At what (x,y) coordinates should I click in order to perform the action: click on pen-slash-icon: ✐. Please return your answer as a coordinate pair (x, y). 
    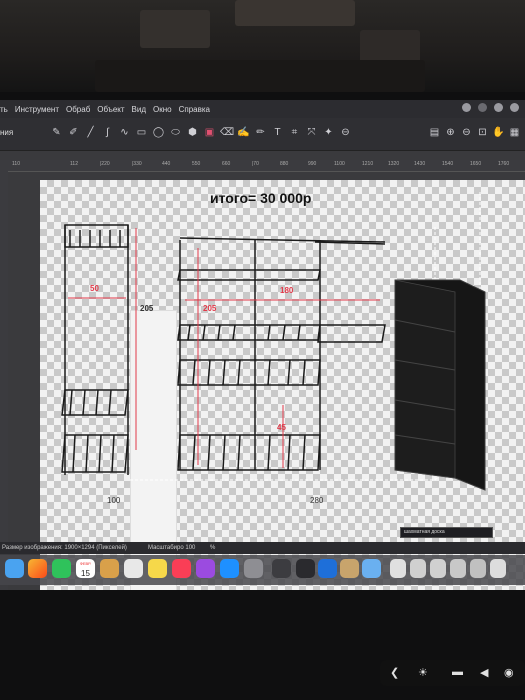
    Looking at the image, I should click on (73, 133).